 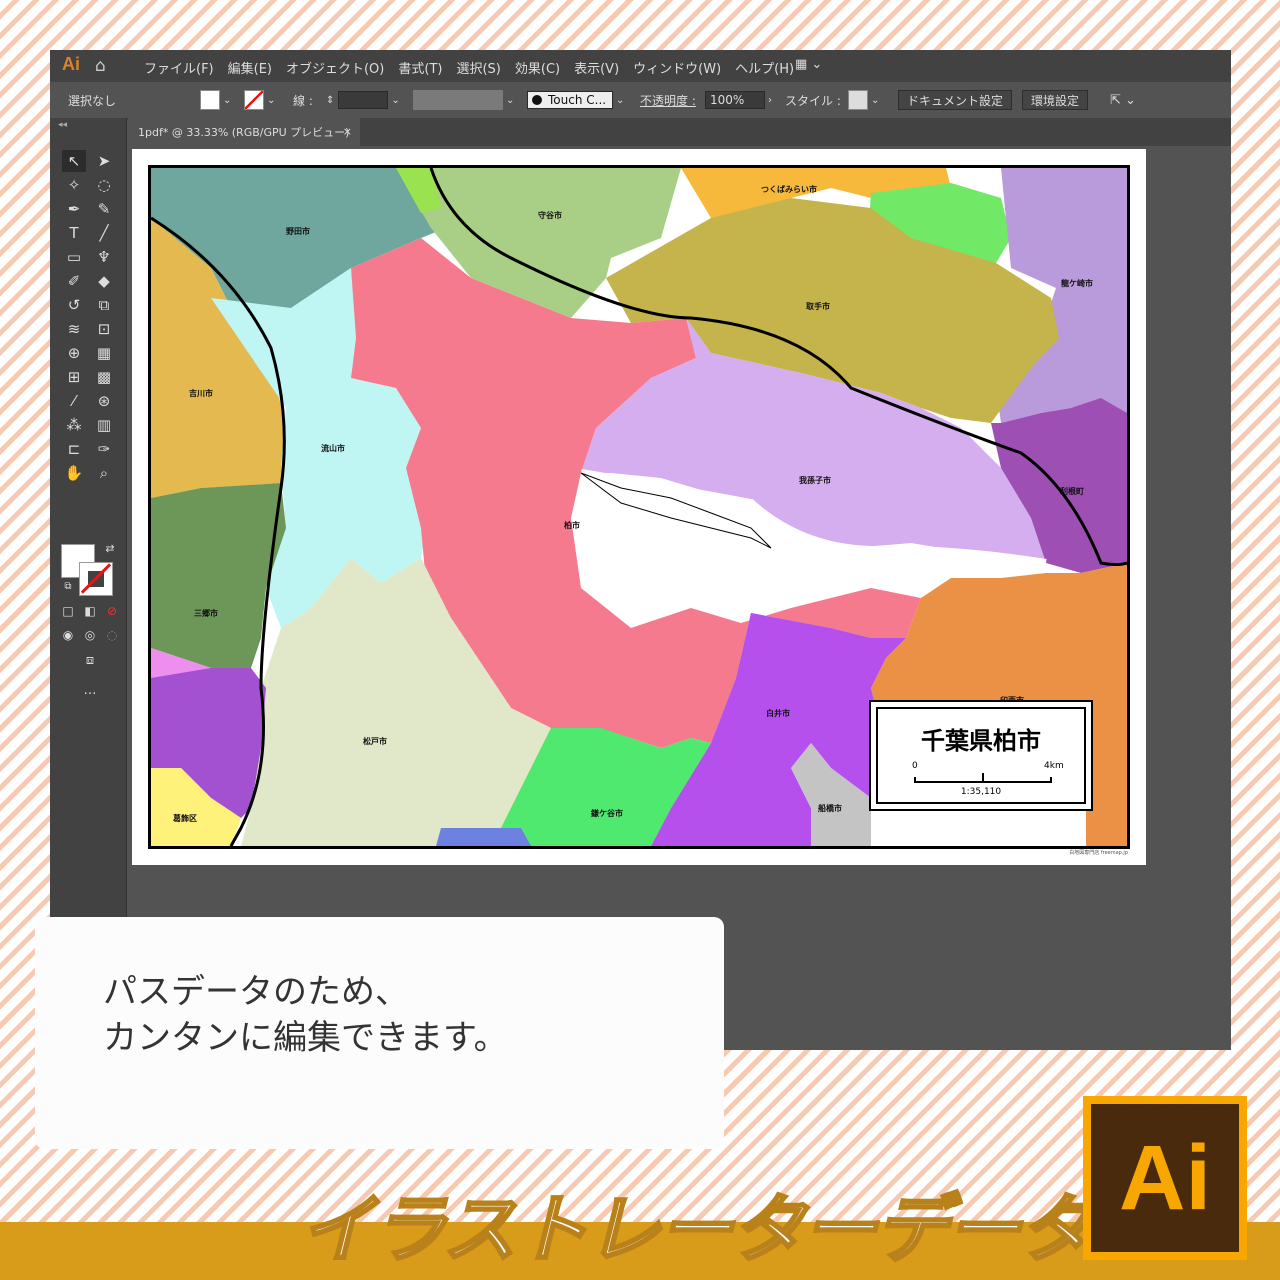 What do you see at coordinates (104, 185) in the screenshot?
I see `lasso-icon: ◌` at bounding box center [104, 185].